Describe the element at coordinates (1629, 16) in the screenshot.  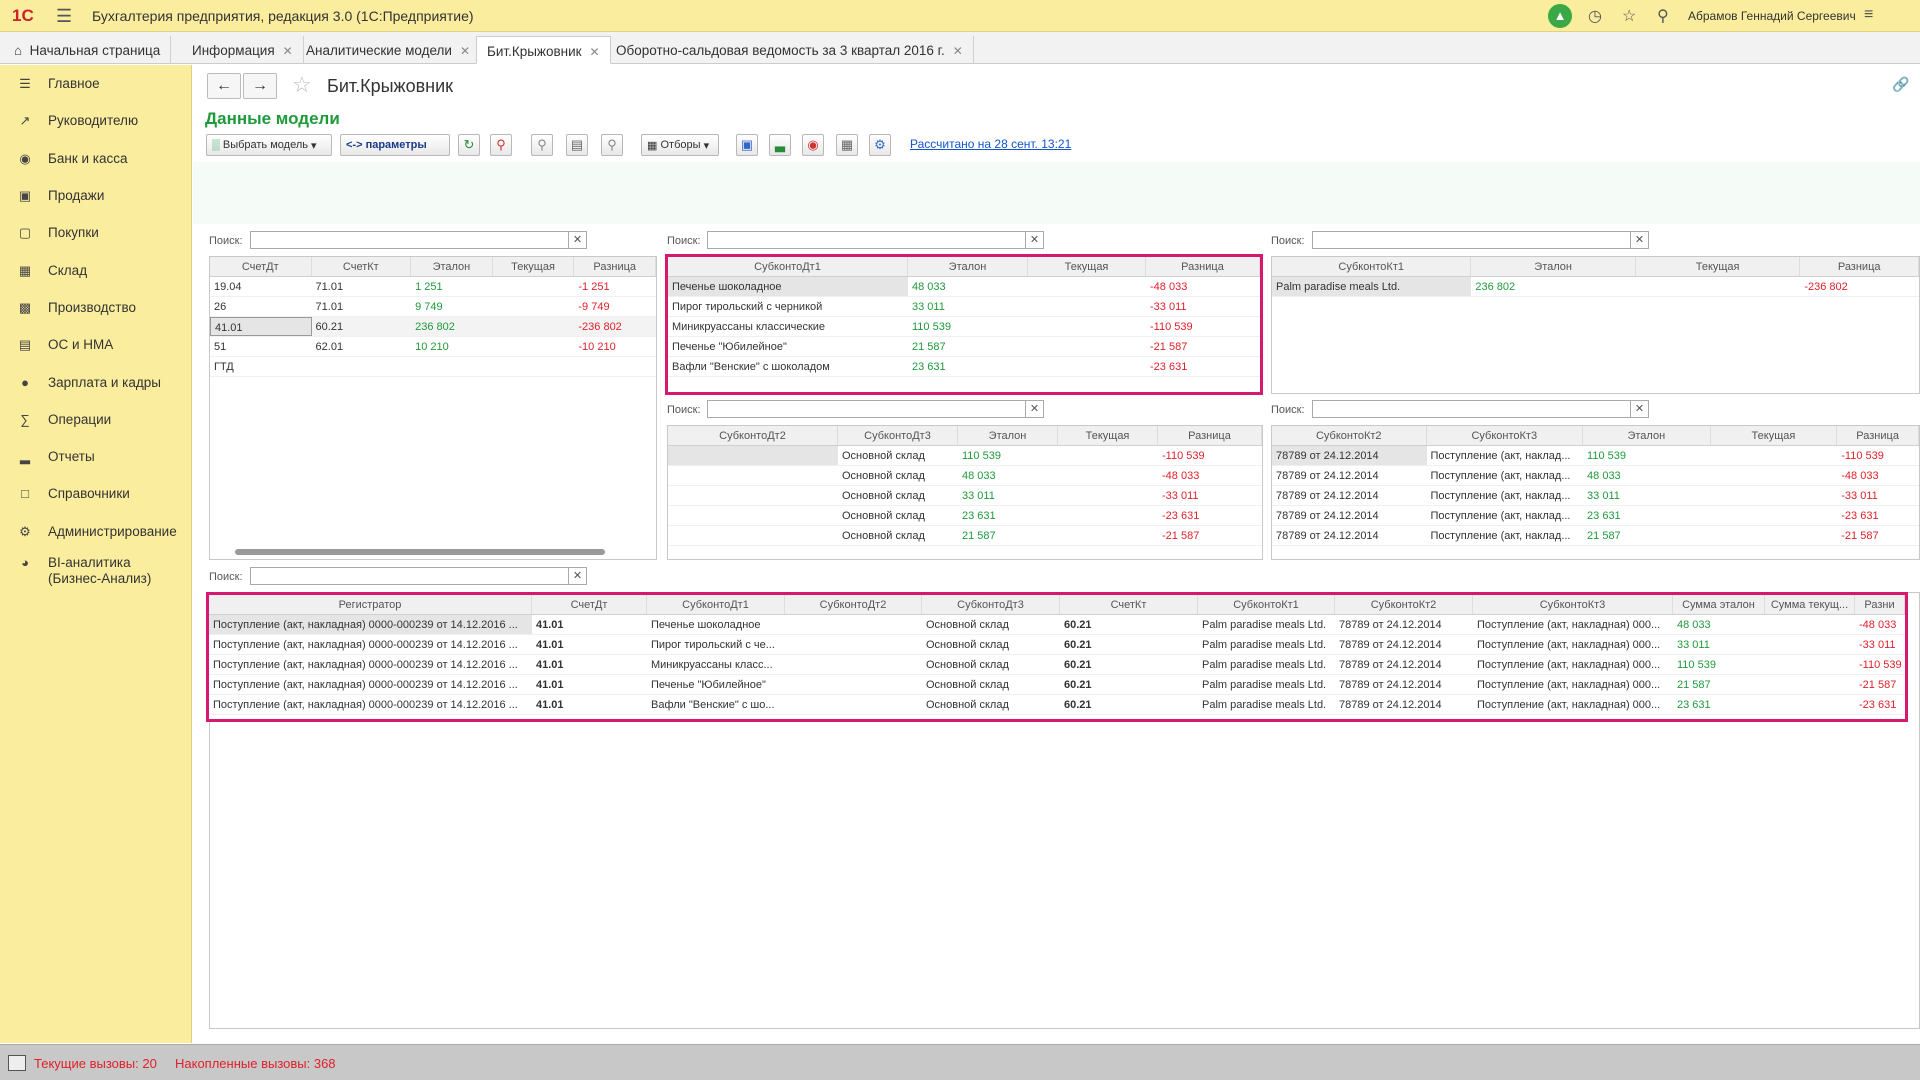
I see `favorites-icon: ☆` at that location.